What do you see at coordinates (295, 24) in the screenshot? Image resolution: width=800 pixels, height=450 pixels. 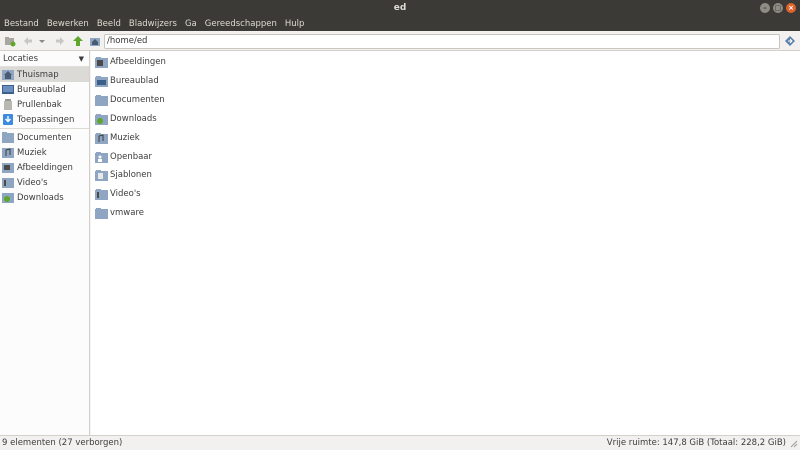 I see `menu-hulp: Hulp` at bounding box center [295, 24].